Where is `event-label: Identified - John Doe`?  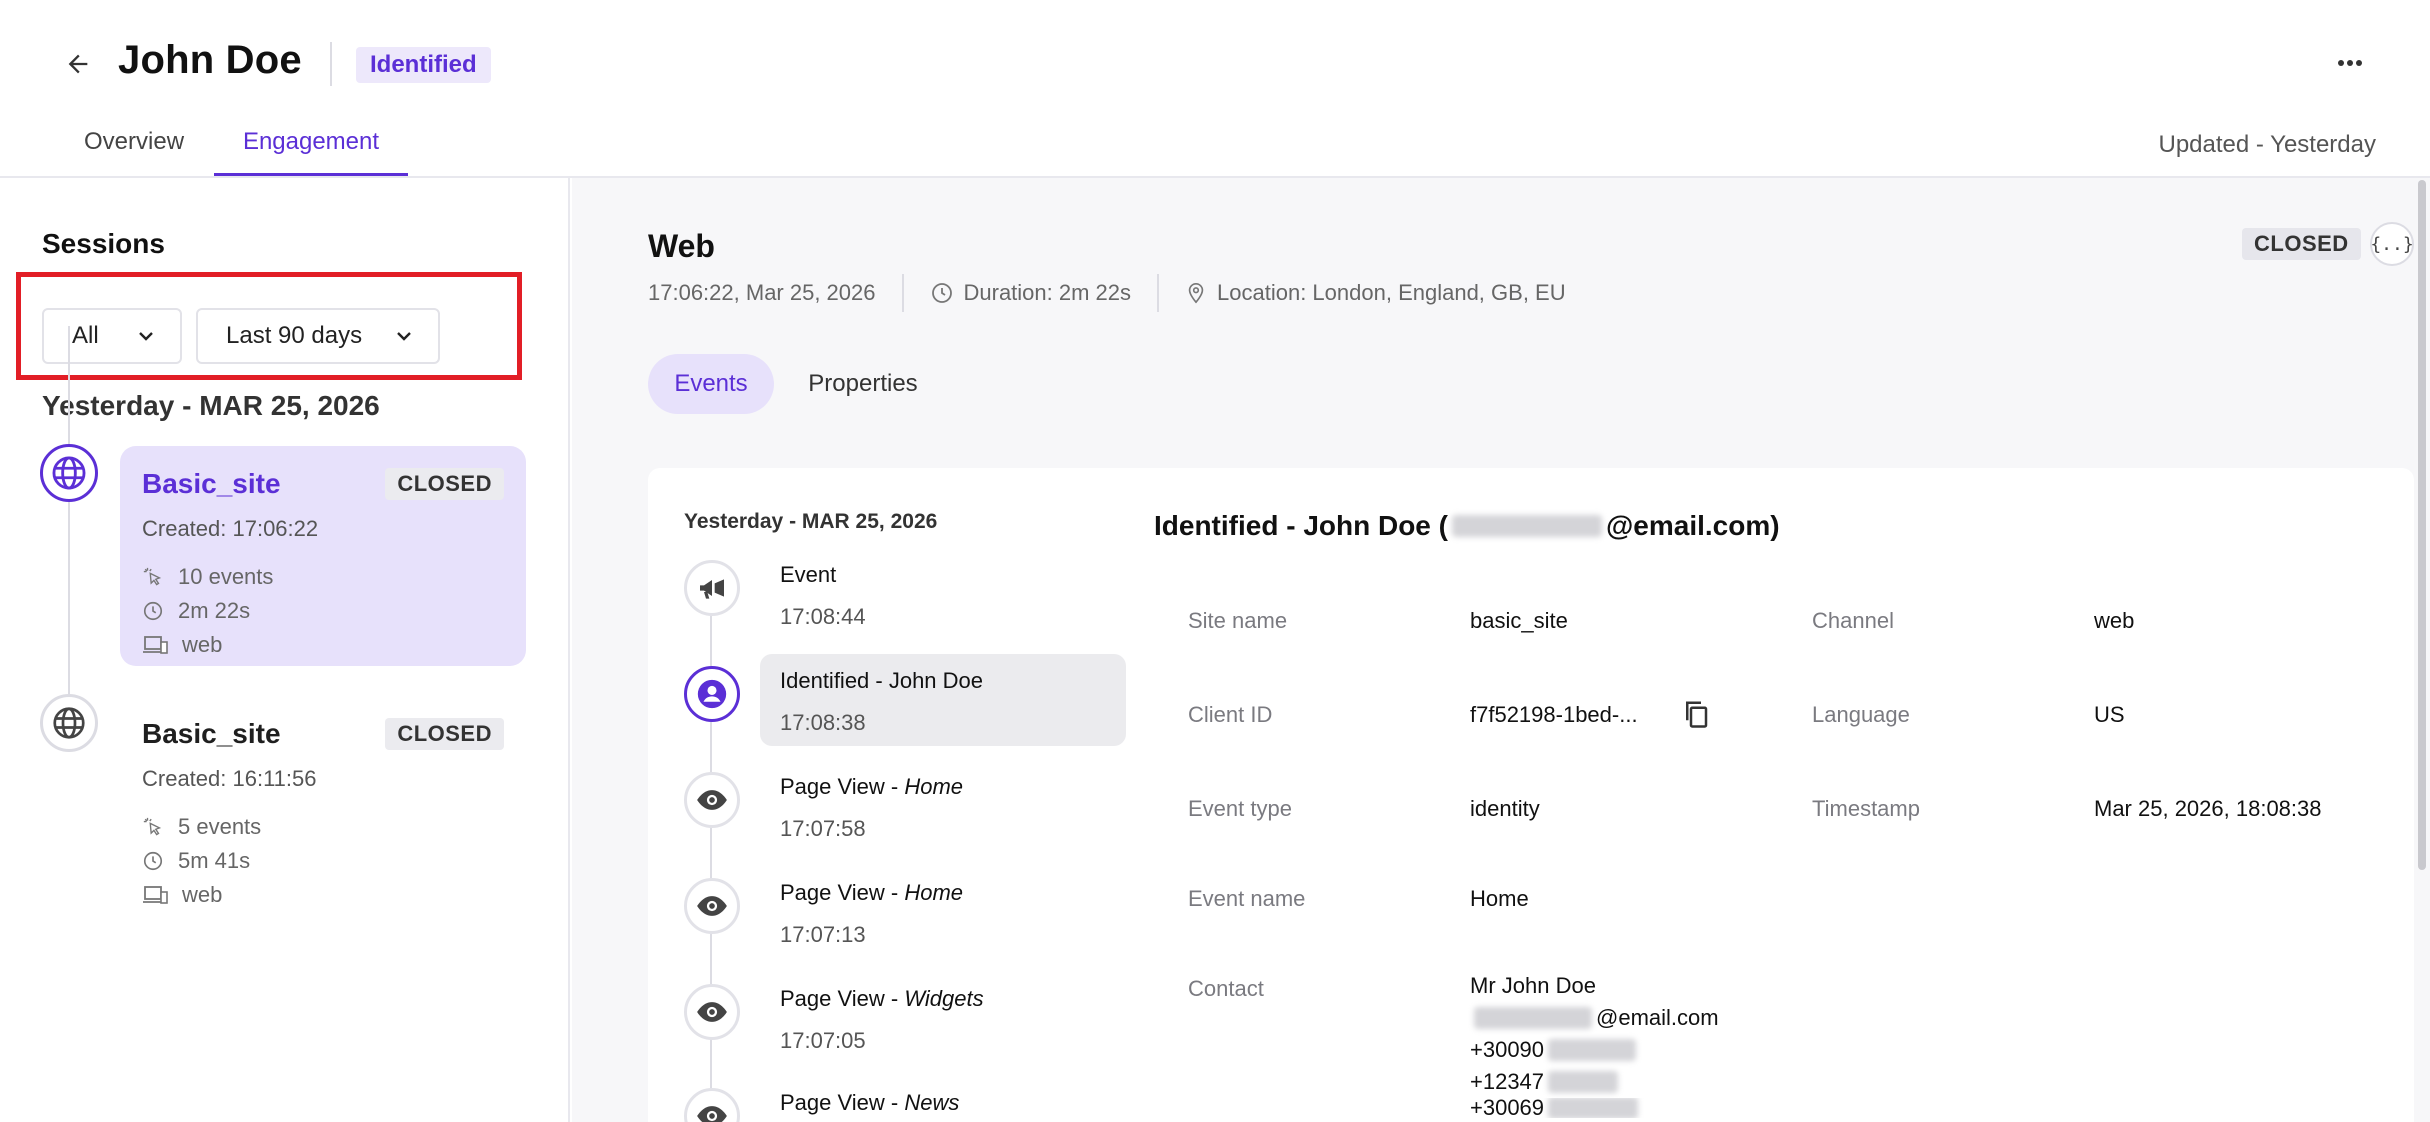
event-label: Identified - John Doe is located at coordinates (882, 680).